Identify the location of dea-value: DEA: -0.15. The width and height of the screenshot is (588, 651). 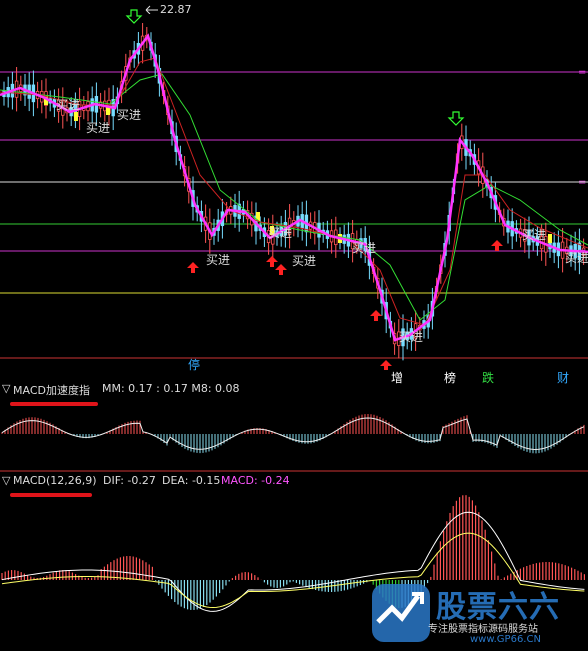
(191, 480).